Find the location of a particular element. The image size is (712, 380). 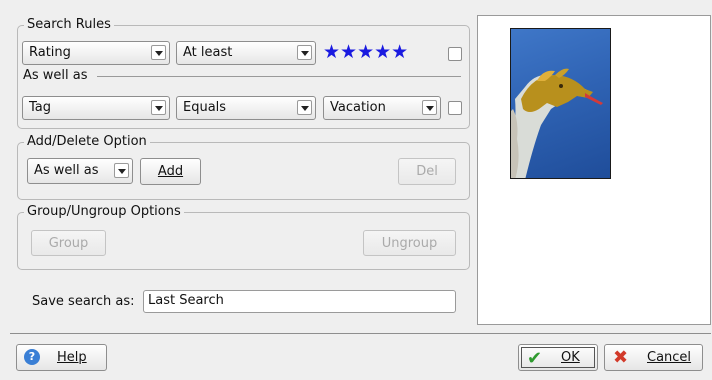

rule2-value-combo: Vacation is located at coordinates (382, 108).